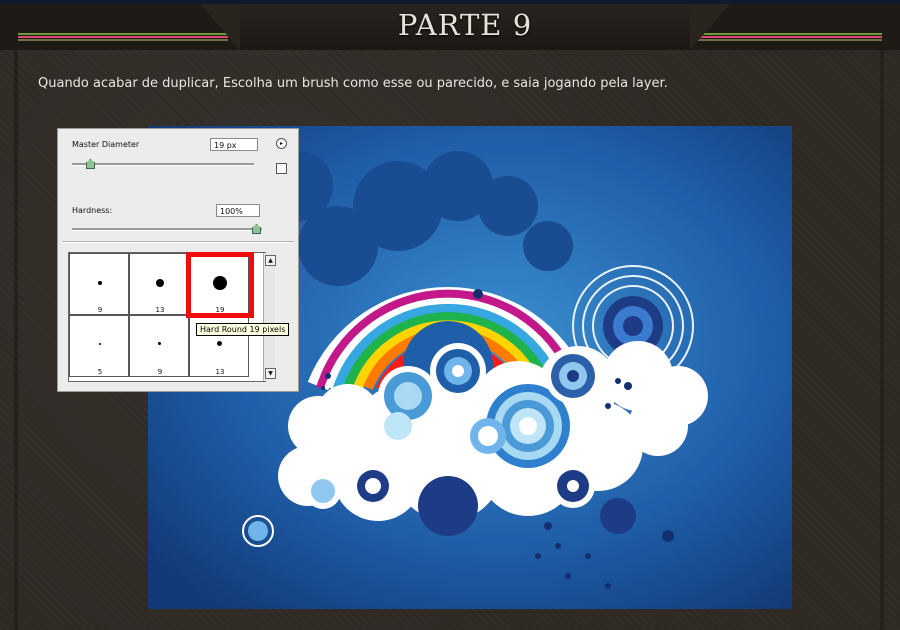 This screenshot has height=630, width=900. What do you see at coordinates (256, 229) in the screenshot?
I see `hardness-slider-thumb` at bounding box center [256, 229].